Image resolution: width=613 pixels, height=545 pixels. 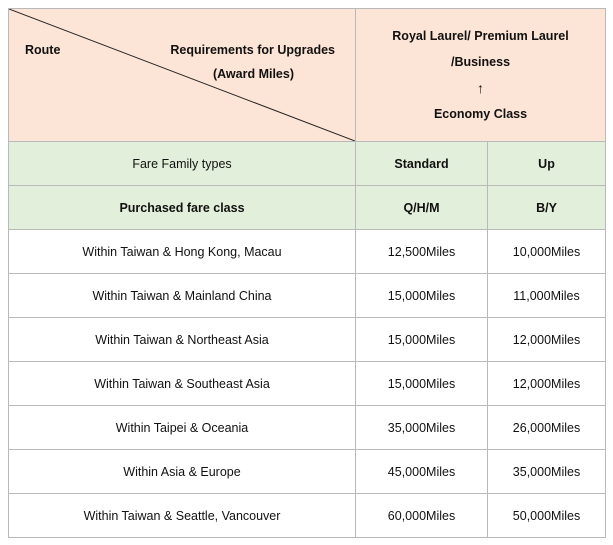 I want to click on route-cell: Within Taiwan & Mainland China, so click(x=182, y=295).